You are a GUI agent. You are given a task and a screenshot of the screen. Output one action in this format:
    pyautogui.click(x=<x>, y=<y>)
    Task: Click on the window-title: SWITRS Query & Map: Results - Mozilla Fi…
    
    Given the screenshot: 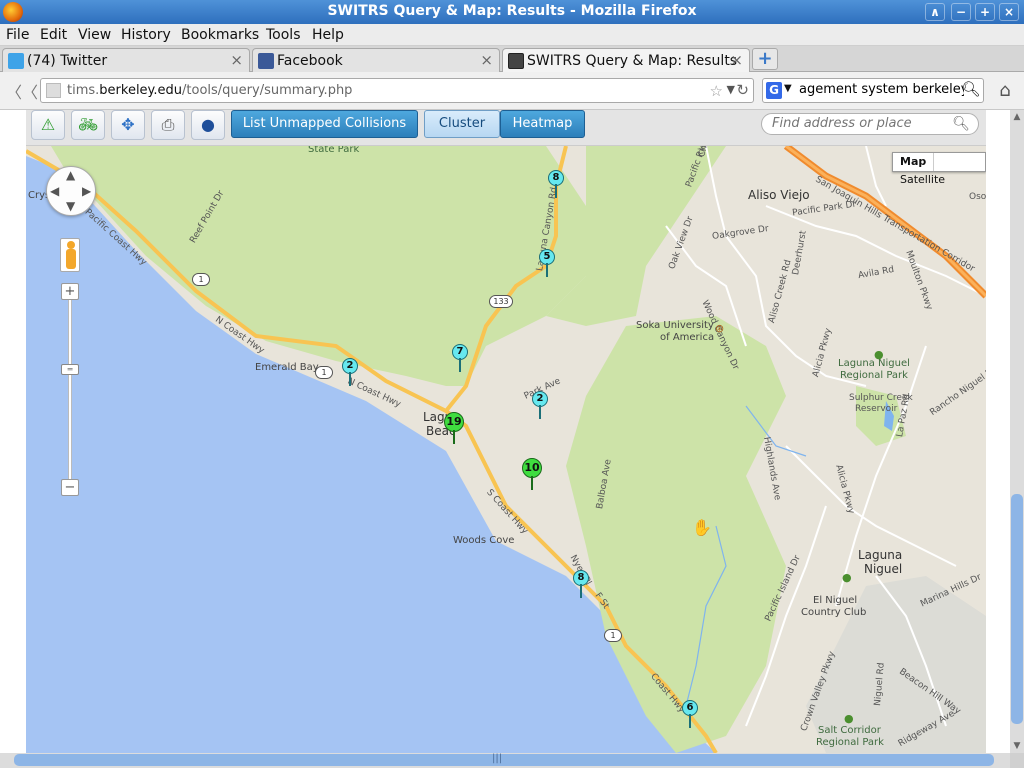 What is the action you would take?
    pyautogui.click(x=512, y=11)
    